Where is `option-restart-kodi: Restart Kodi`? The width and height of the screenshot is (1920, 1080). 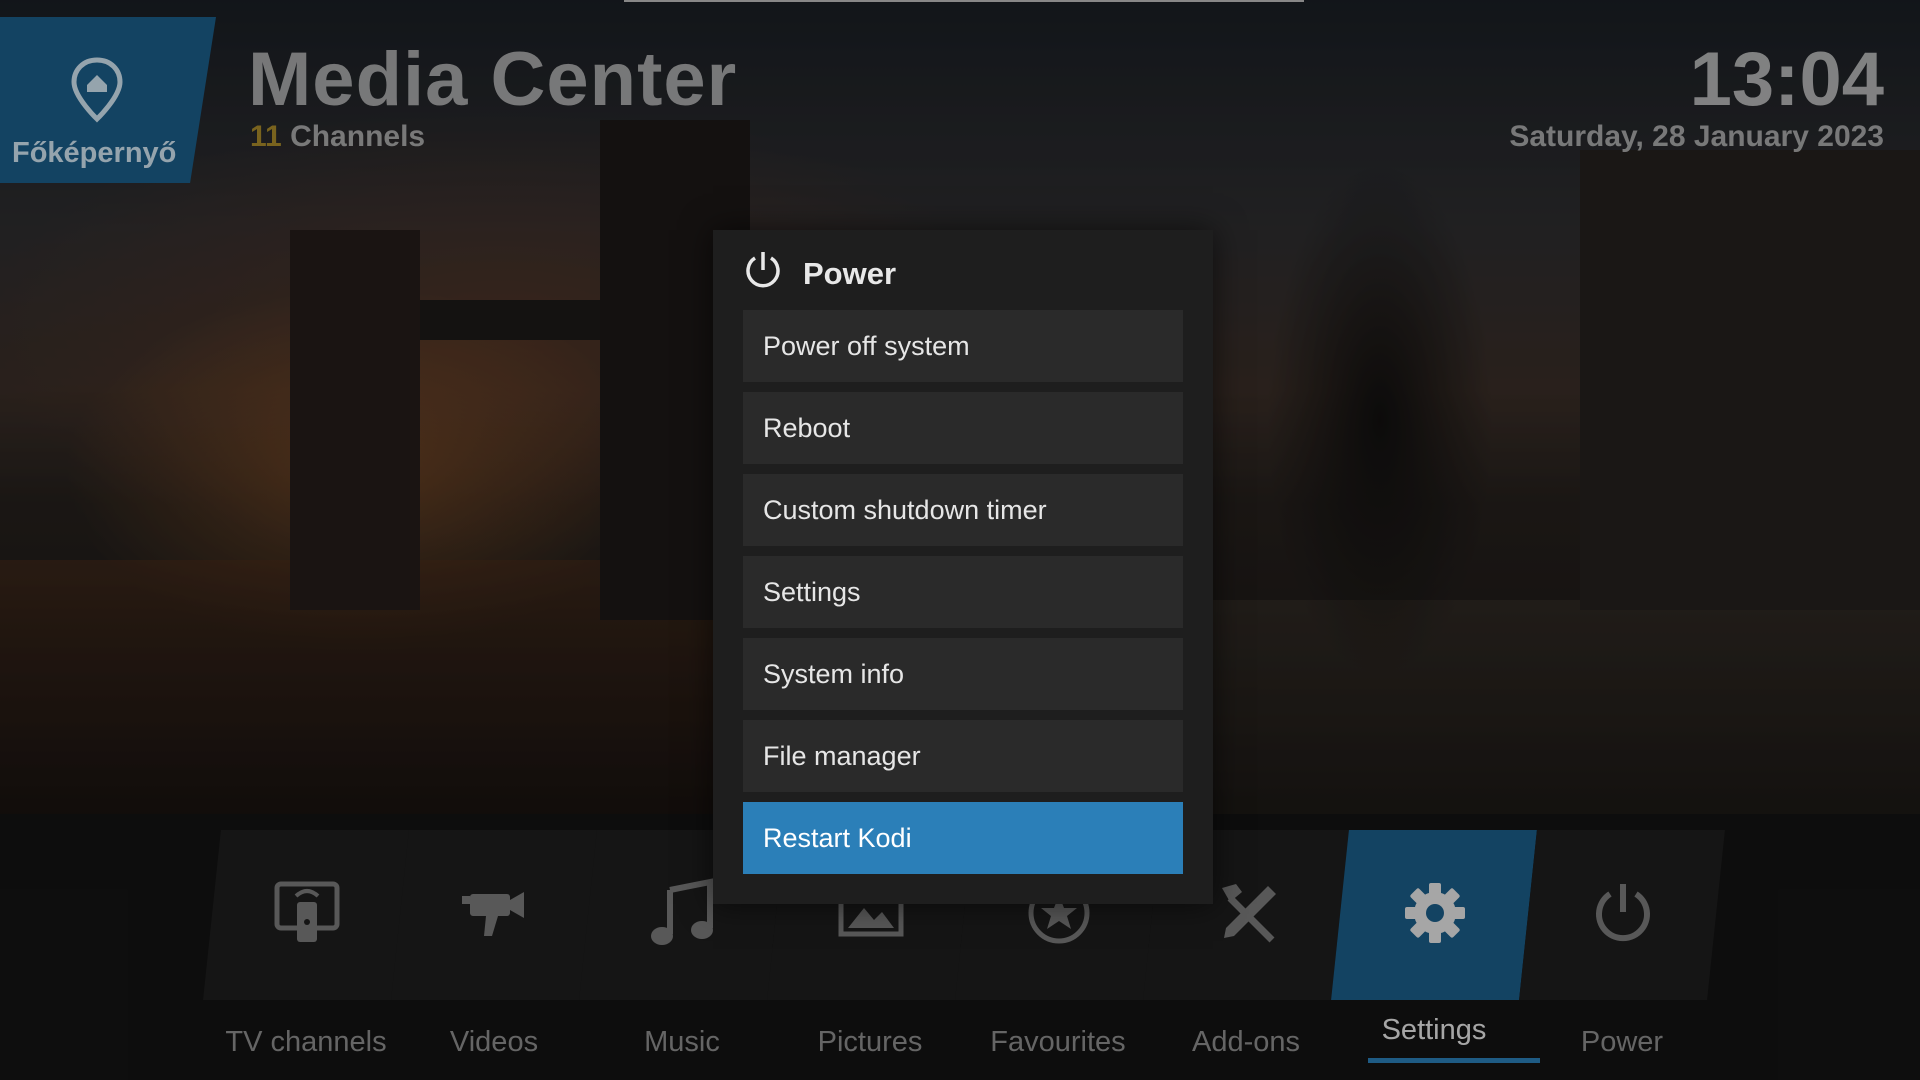 option-restart-kodi: Restart Kodi is located at coordinates (963, 838).